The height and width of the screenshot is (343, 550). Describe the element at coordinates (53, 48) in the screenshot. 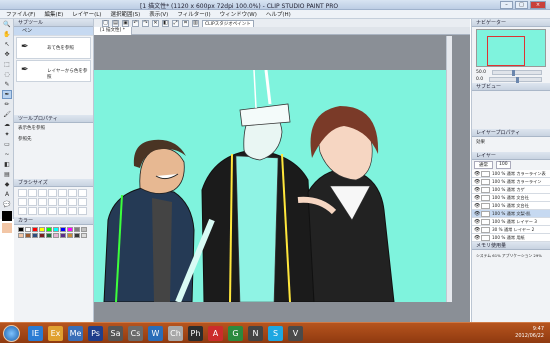

I see `subtool-item-reference-color: ✒ あて色を参照` at that location.